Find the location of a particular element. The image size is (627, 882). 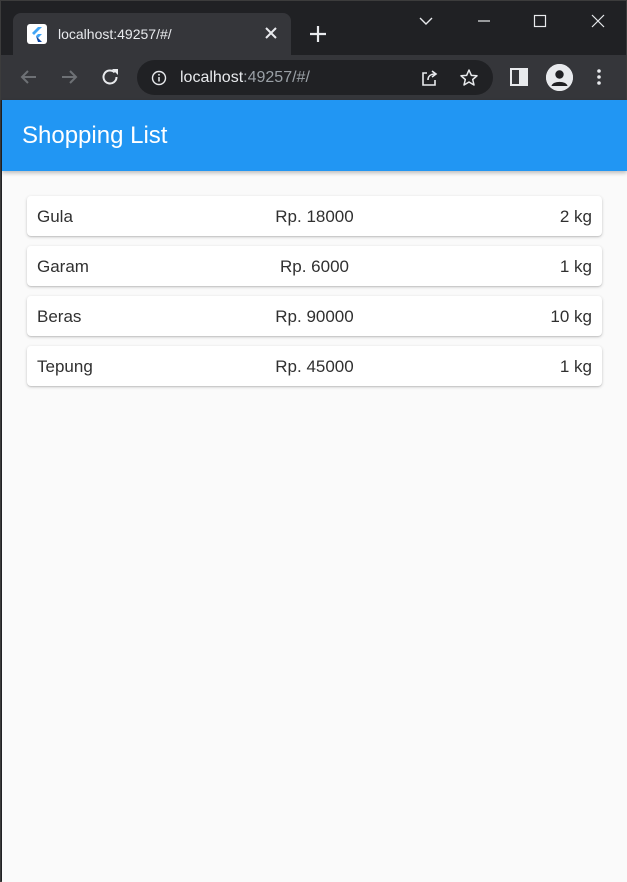

maximize-icon is located at coordinates (540, 21).